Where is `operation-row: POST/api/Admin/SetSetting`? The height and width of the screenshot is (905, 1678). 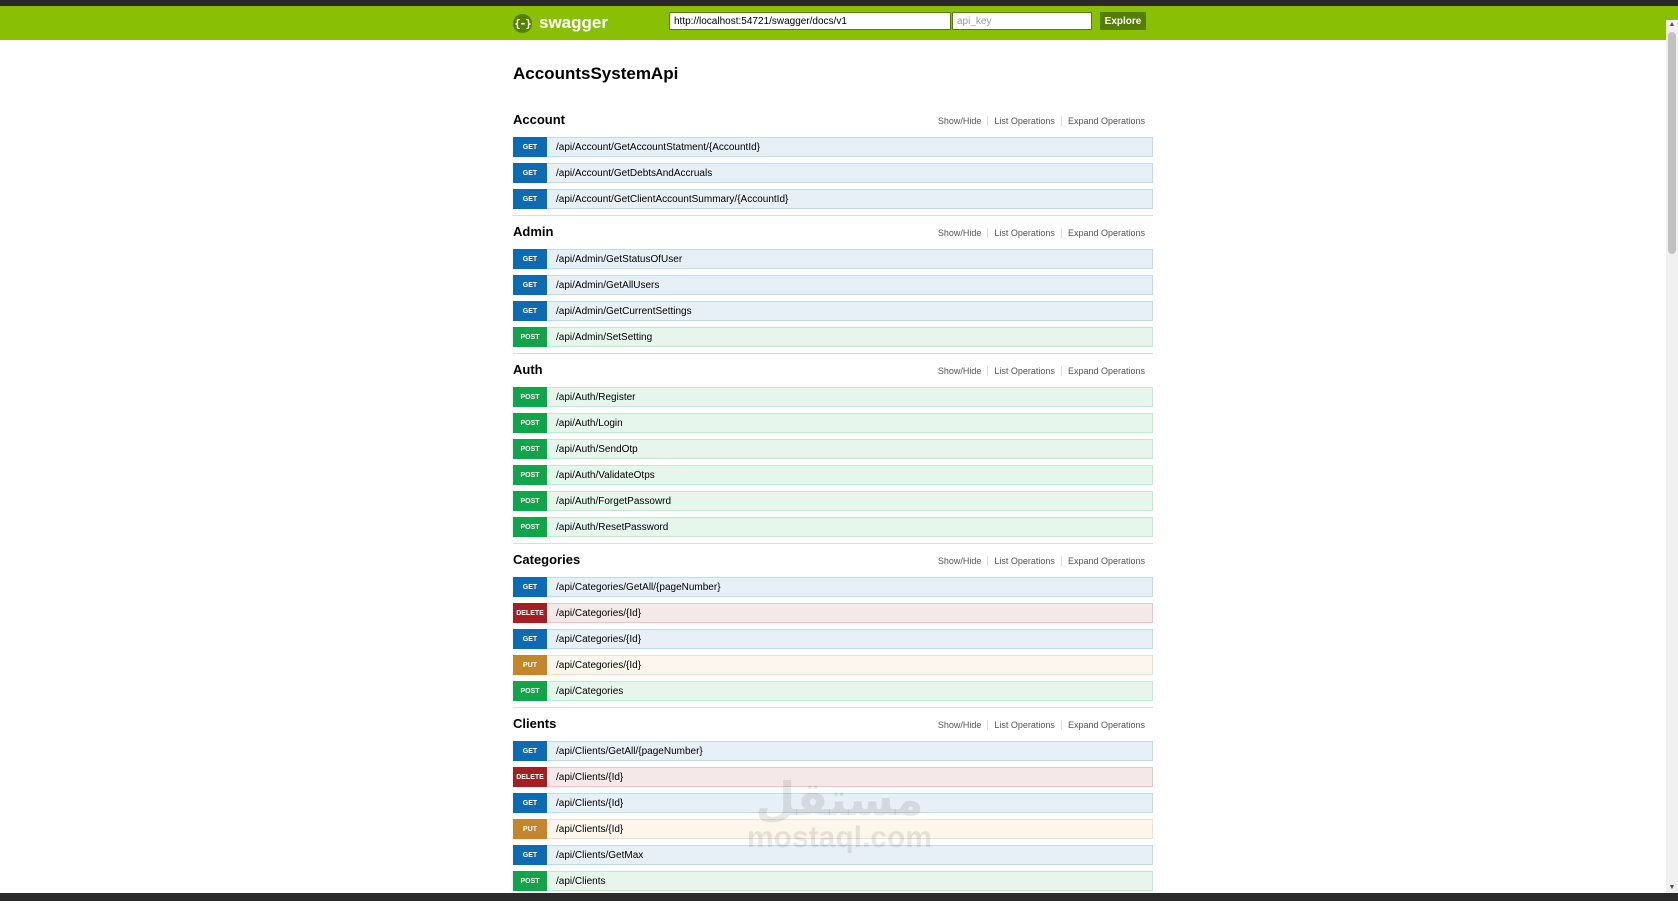
operation-row: POST/api/Admin/SetSetting is located at coordinates (833, 337).